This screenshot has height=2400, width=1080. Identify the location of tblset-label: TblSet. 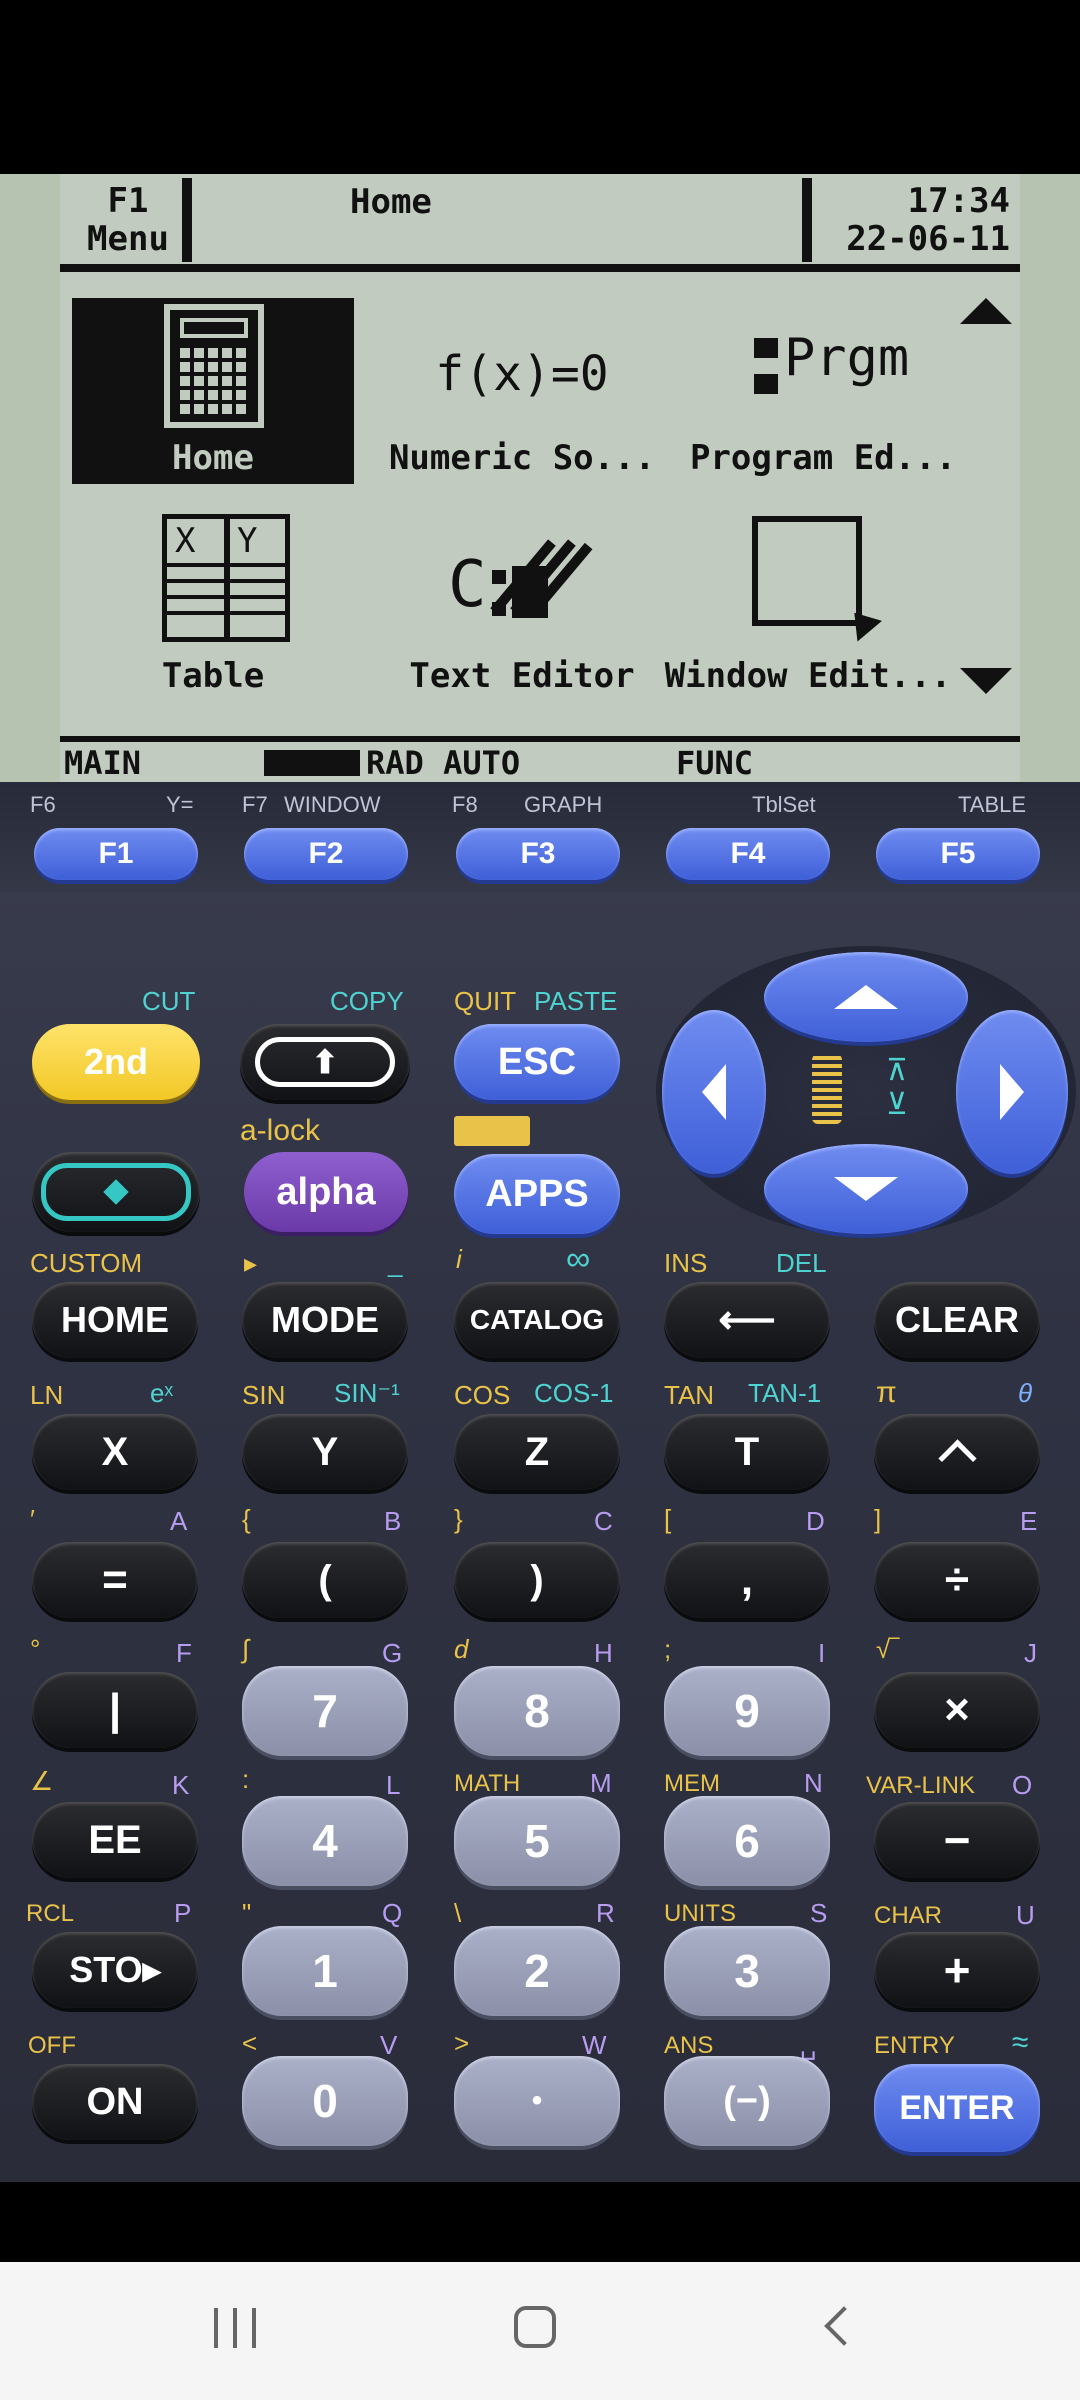
(784, 804).